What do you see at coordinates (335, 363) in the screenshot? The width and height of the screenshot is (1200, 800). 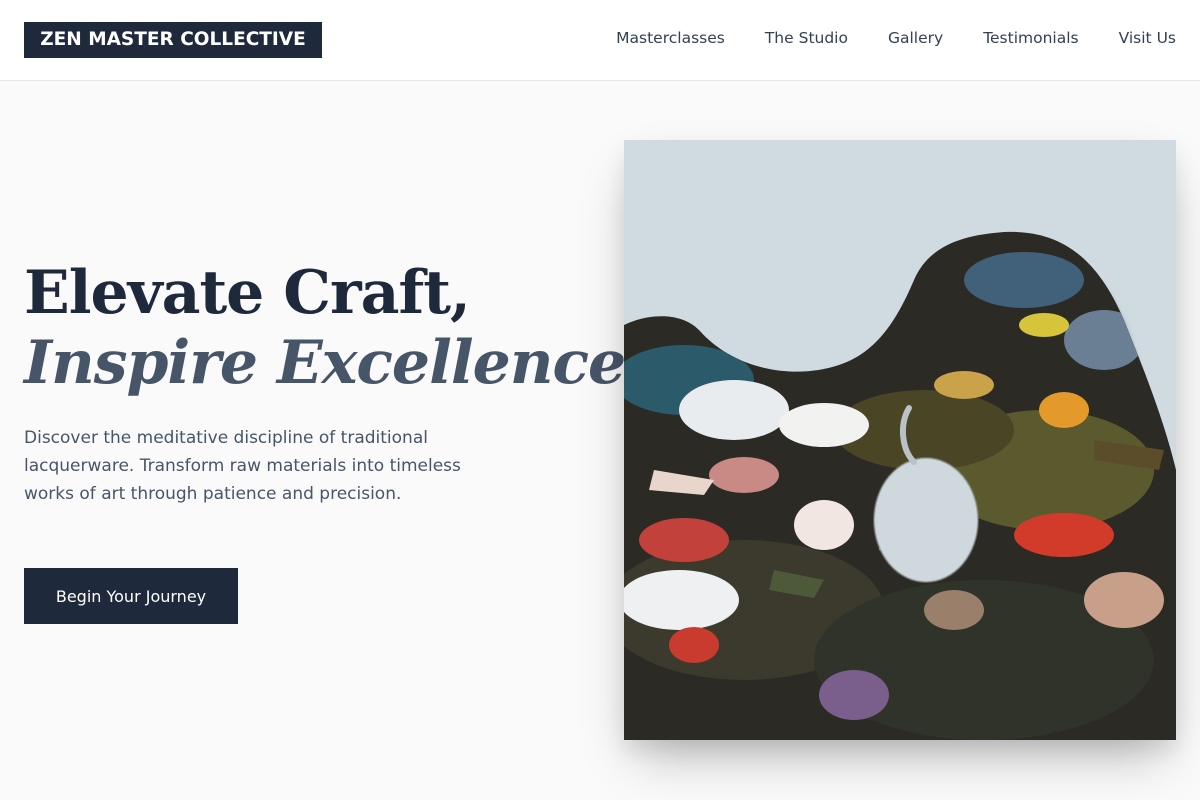 I see `headline-line-2: Inspire Excellence.` at bounding box center [335, 363].